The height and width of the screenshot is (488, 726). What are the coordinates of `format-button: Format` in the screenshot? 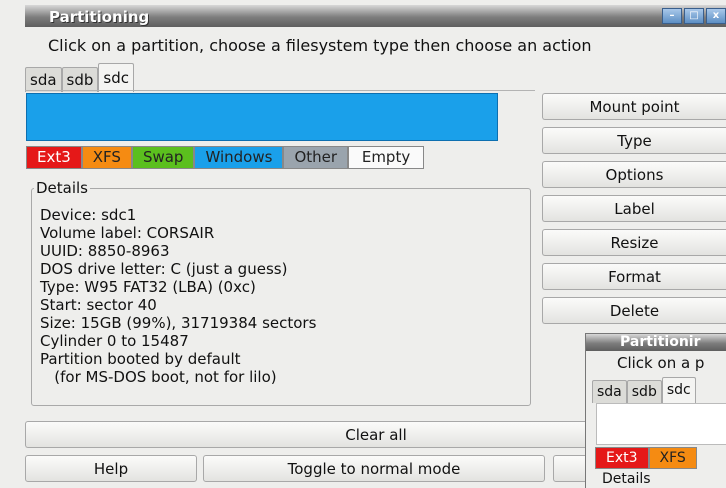 It's located at (634, 276).